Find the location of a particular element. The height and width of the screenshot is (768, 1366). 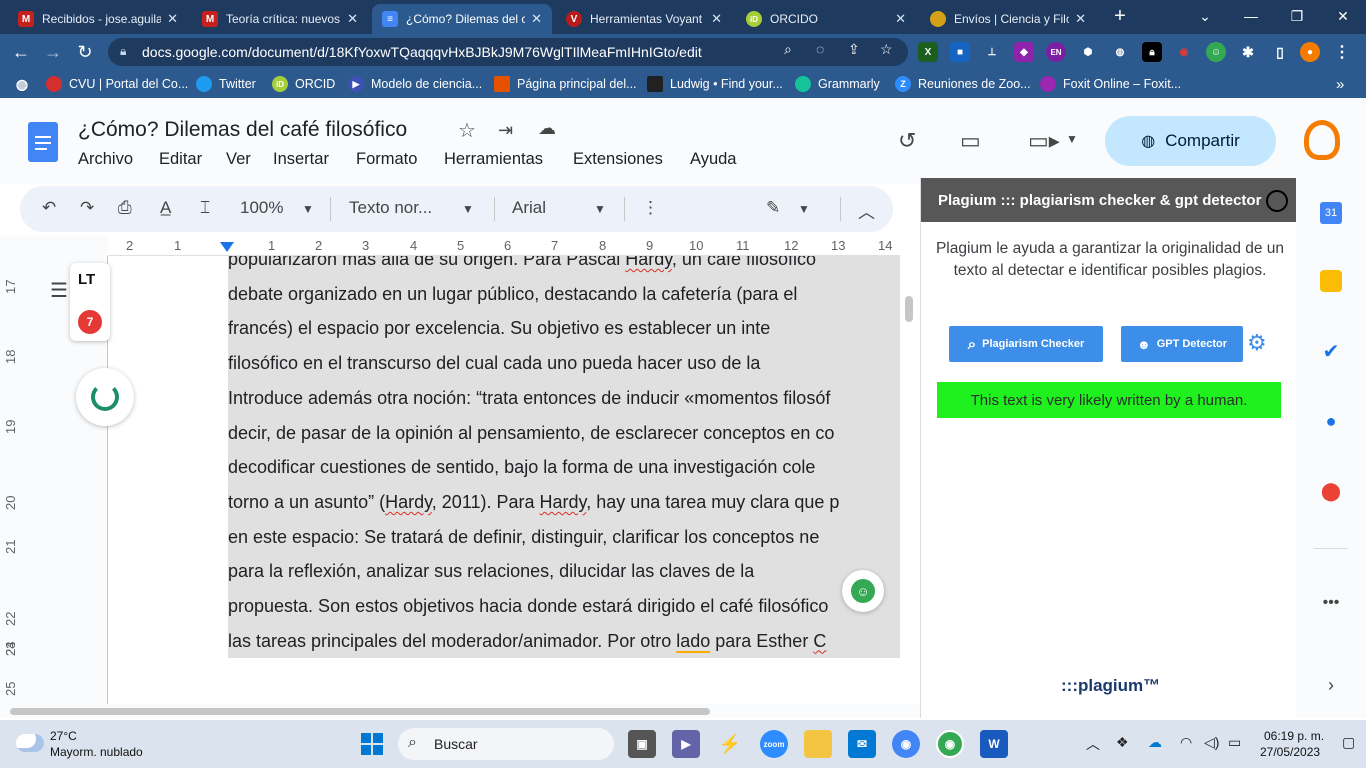

tab-gmail-teoria: M Teoría crítica: nuevos r ✕ is located at coordinates (280, 19).